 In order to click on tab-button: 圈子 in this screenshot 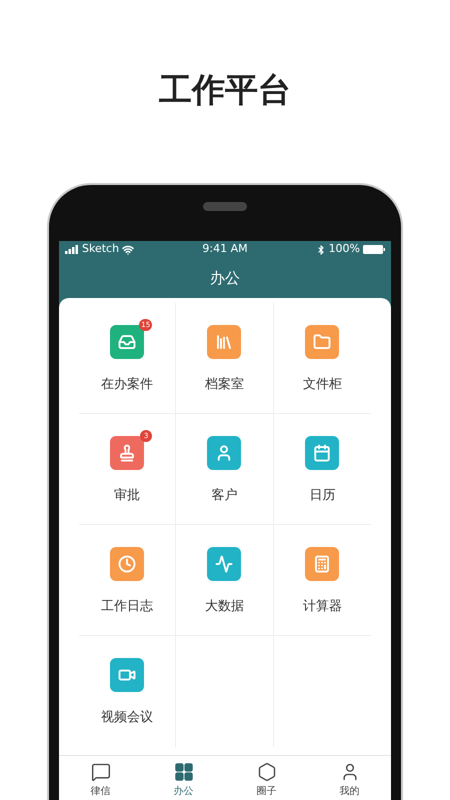, I will do `click(266, 778)`.